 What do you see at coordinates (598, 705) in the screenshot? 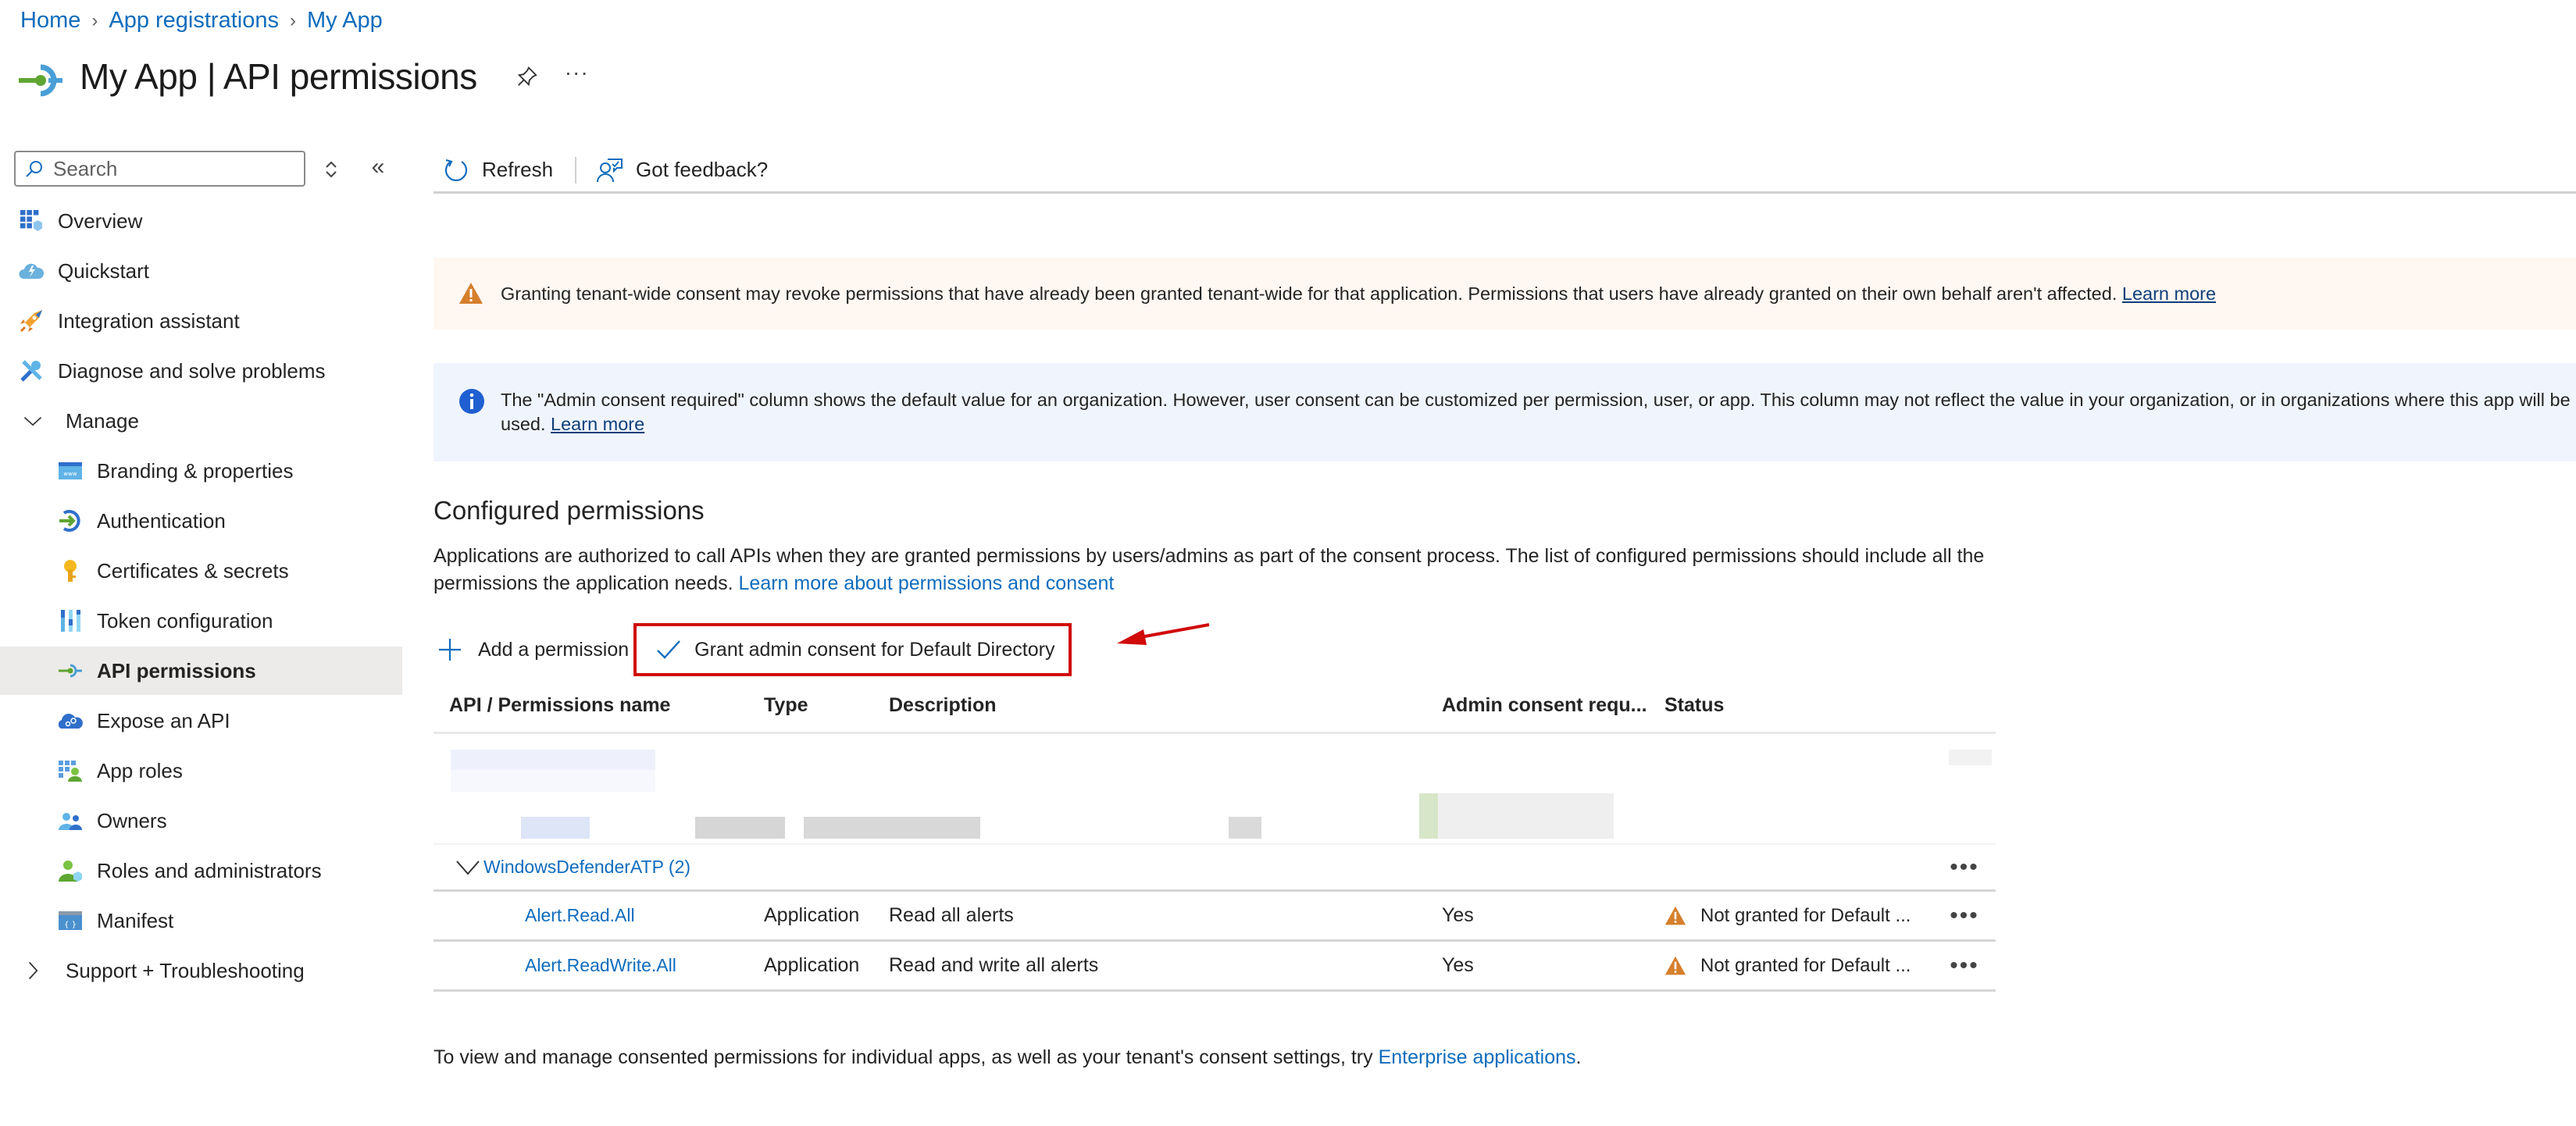
I see `column-header-name: API / Permissions name` at bounding box center [598, 705].